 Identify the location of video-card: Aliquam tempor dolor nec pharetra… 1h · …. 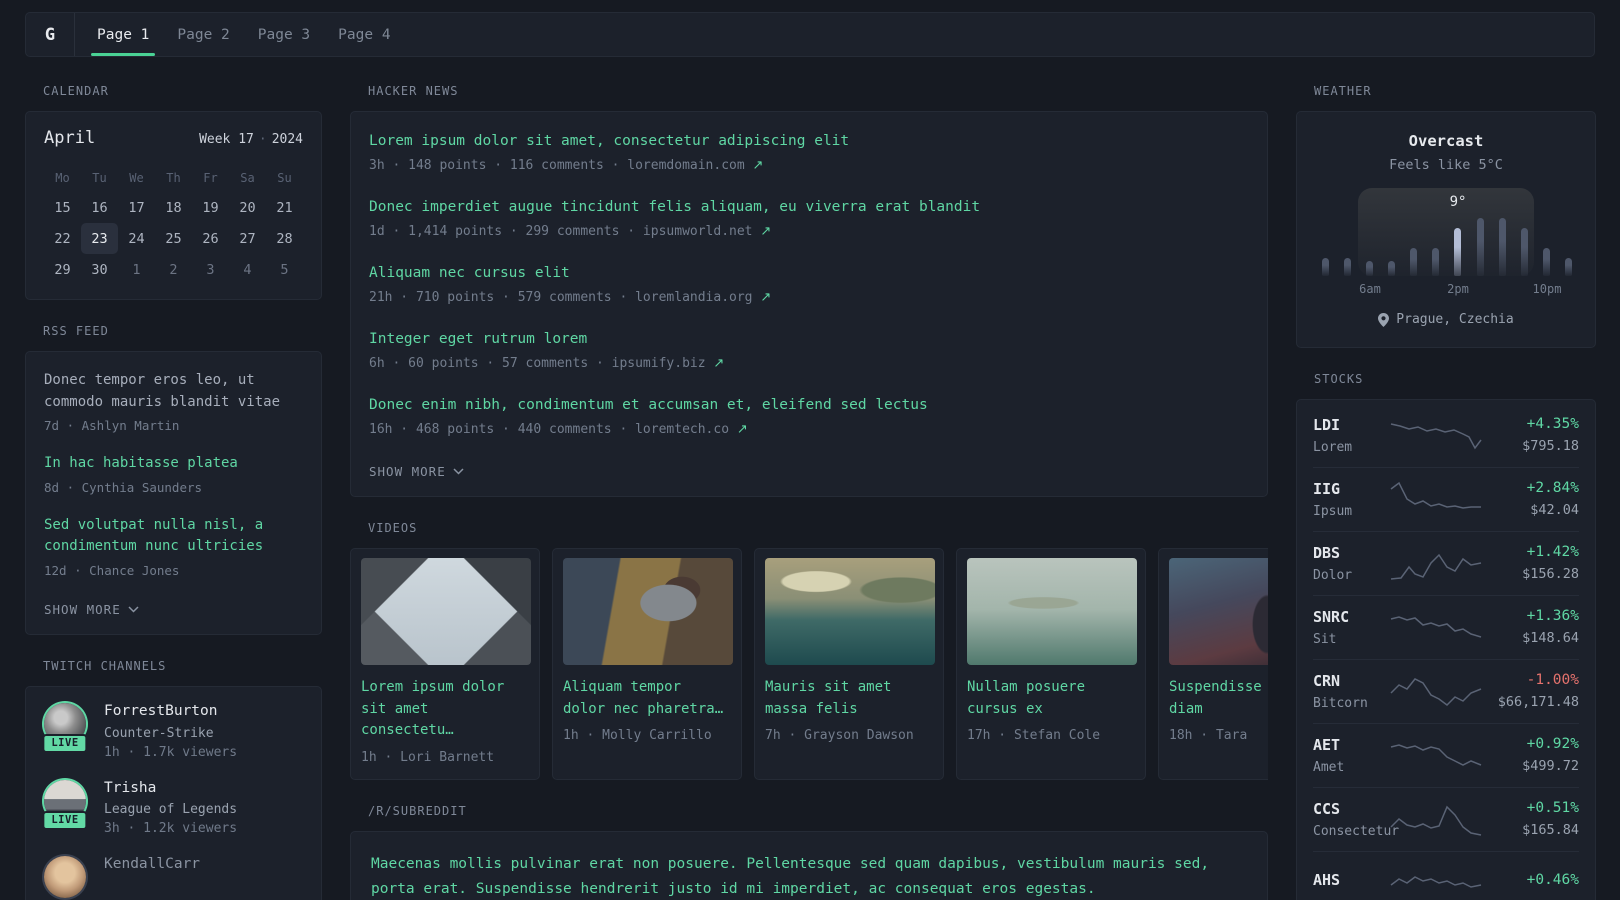
(647, 663).